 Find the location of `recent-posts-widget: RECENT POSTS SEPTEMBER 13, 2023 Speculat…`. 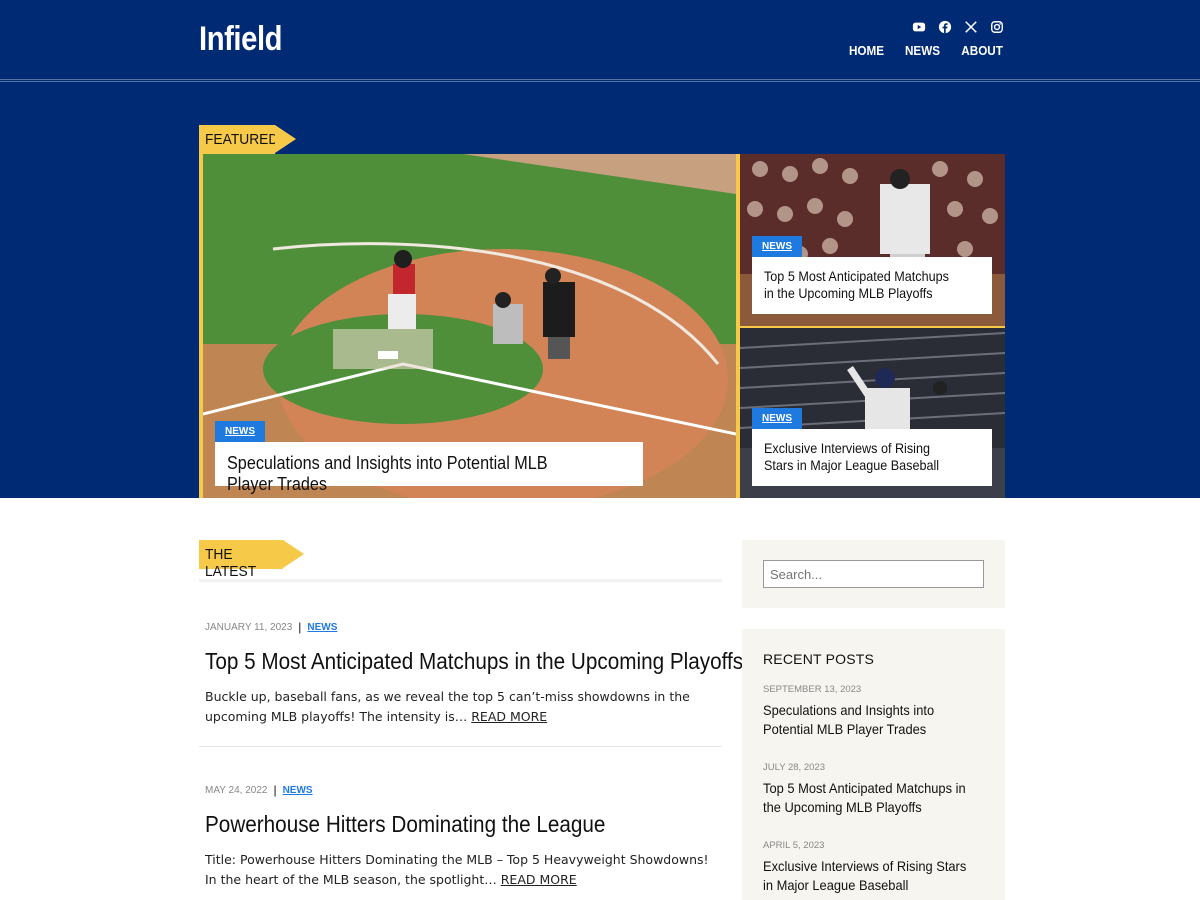

recent-posts-widget: RECENT POSTS SEPTEMBER 13, 2023 Speculat… is located at coordinates (873, 764).